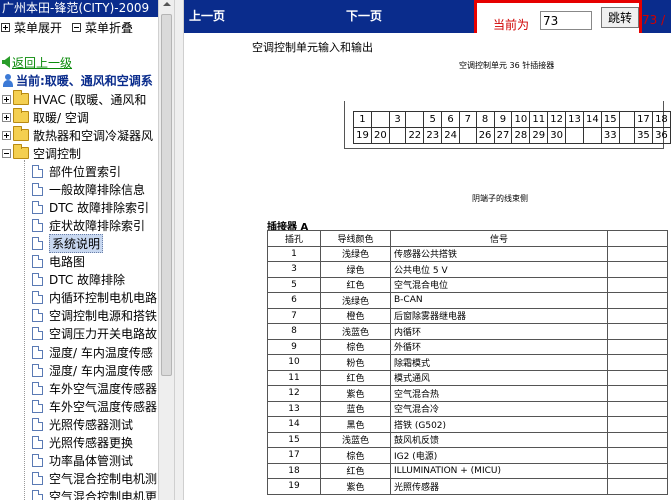 This screenshot has width=671, height=500. I want to click on table-row: 8 浅蓝色 内循环, so click(467, 331).